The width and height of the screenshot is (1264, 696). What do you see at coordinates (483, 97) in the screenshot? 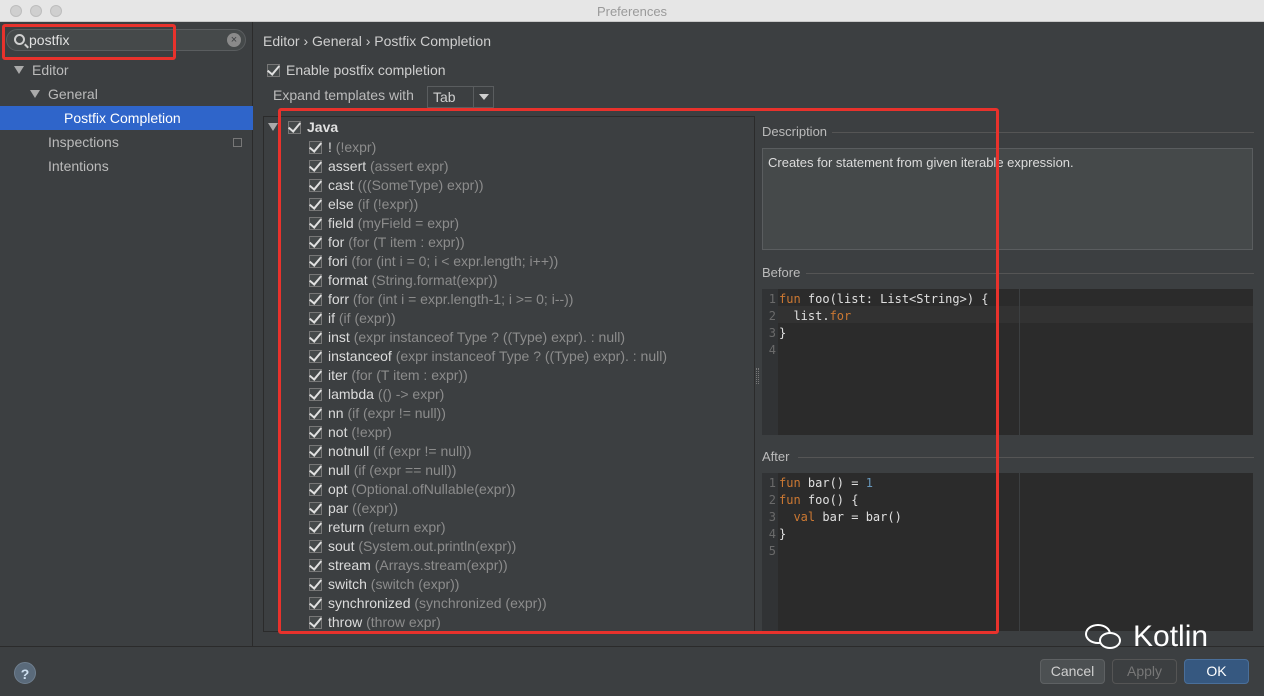
I see `chevron-down-icon` at bounding box center [483, 97].